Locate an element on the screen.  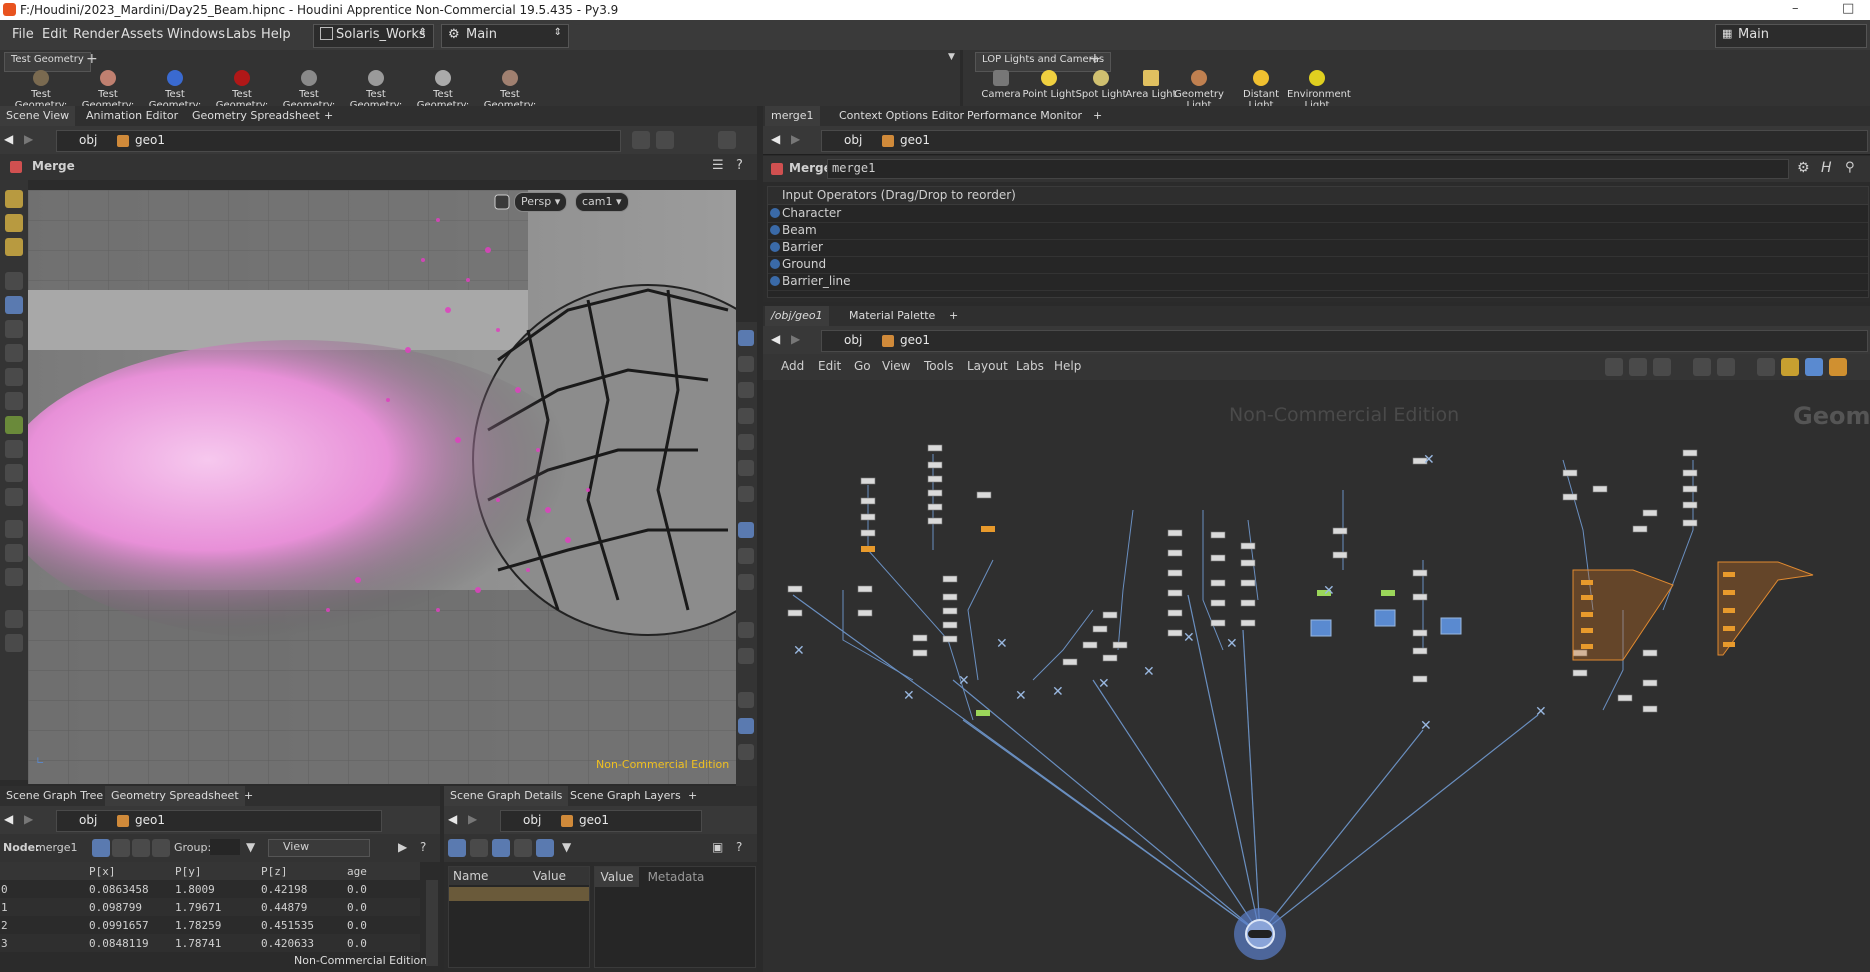
pose-tool-icon is located at coordinates (14, 377).